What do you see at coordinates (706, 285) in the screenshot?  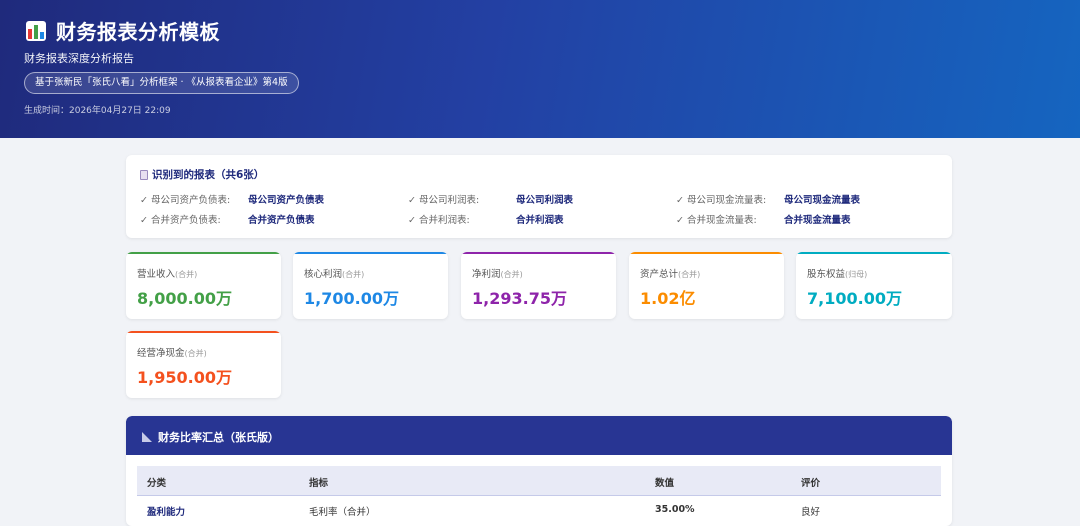 I see `metric-card-total-assets: 资产总计(合并) 1.02亿` at bounding box center [706, 285].